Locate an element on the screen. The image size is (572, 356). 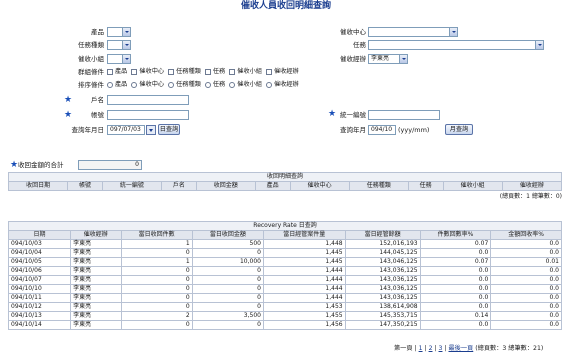
table-cell: 1,456 is located at coordinates (304, 325).